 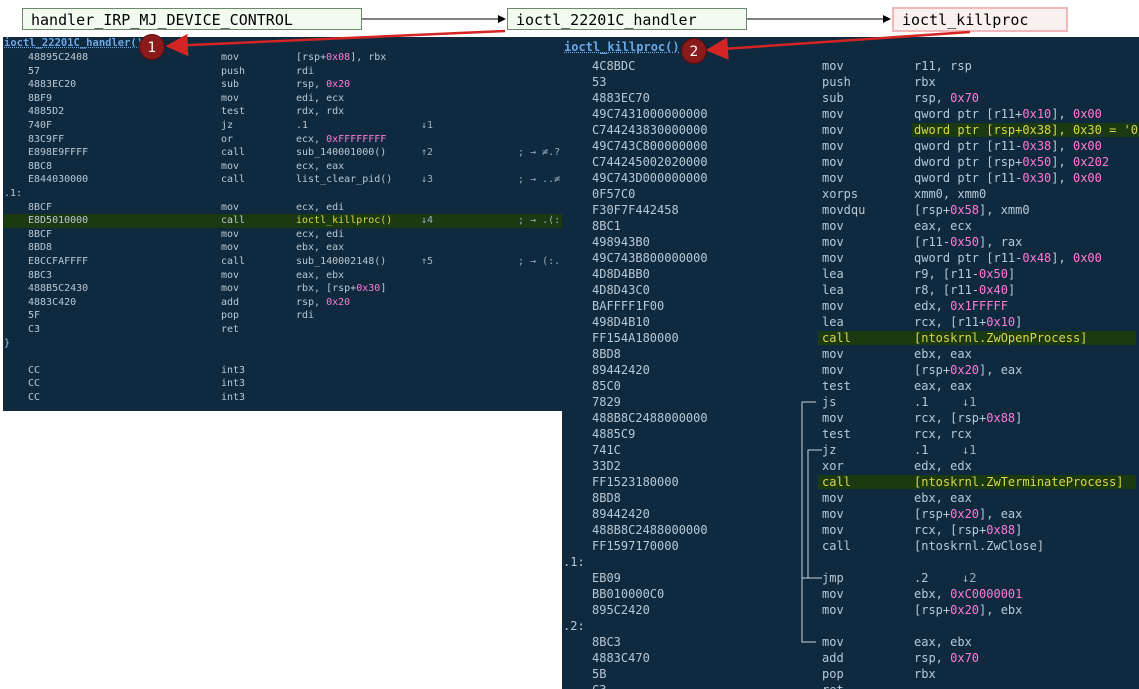 I want to click on marker-2: 2, so click(x=694, y=51).